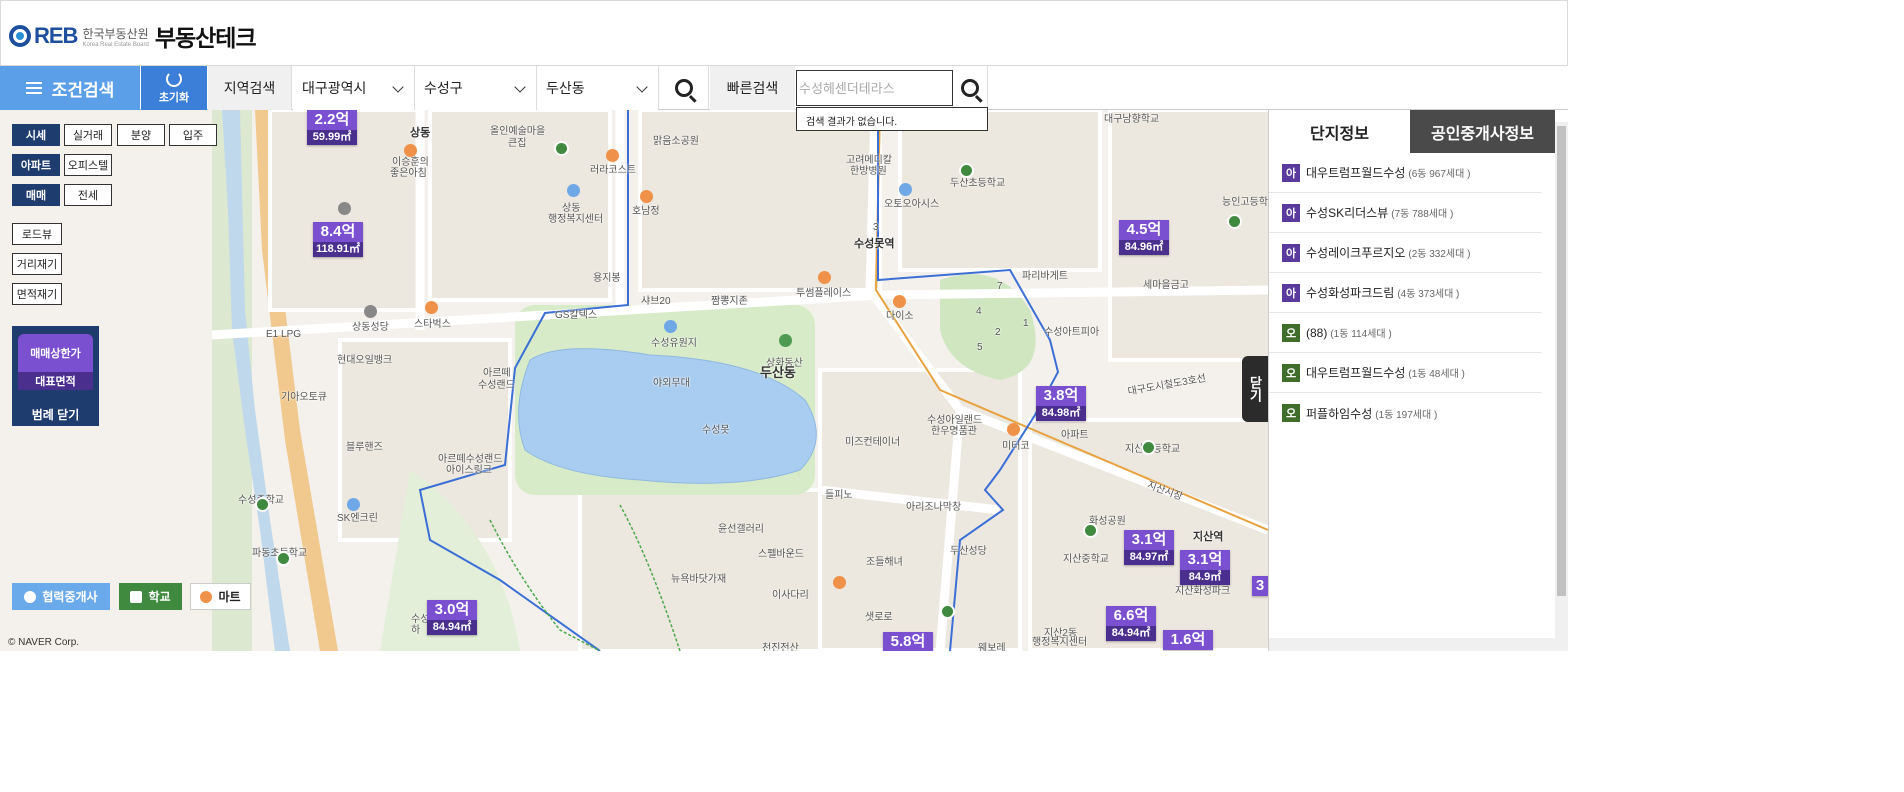 The width and height of the screenshot is (1904, 792). Describe the element at coordinates (55, 381) in the screenshot. I see `legend-area: 대표면적` at that location.